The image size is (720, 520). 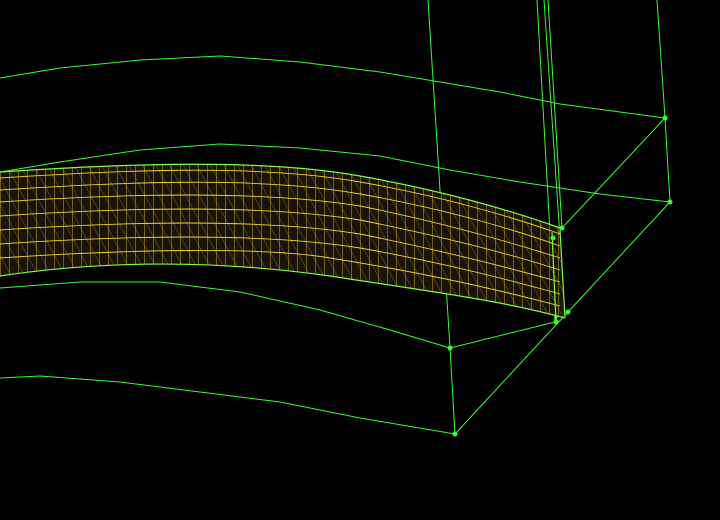 What do you see at coordinates (333, 87) in the screenshot?
I see `outer-arc-top` at bounding box center [333, 87].